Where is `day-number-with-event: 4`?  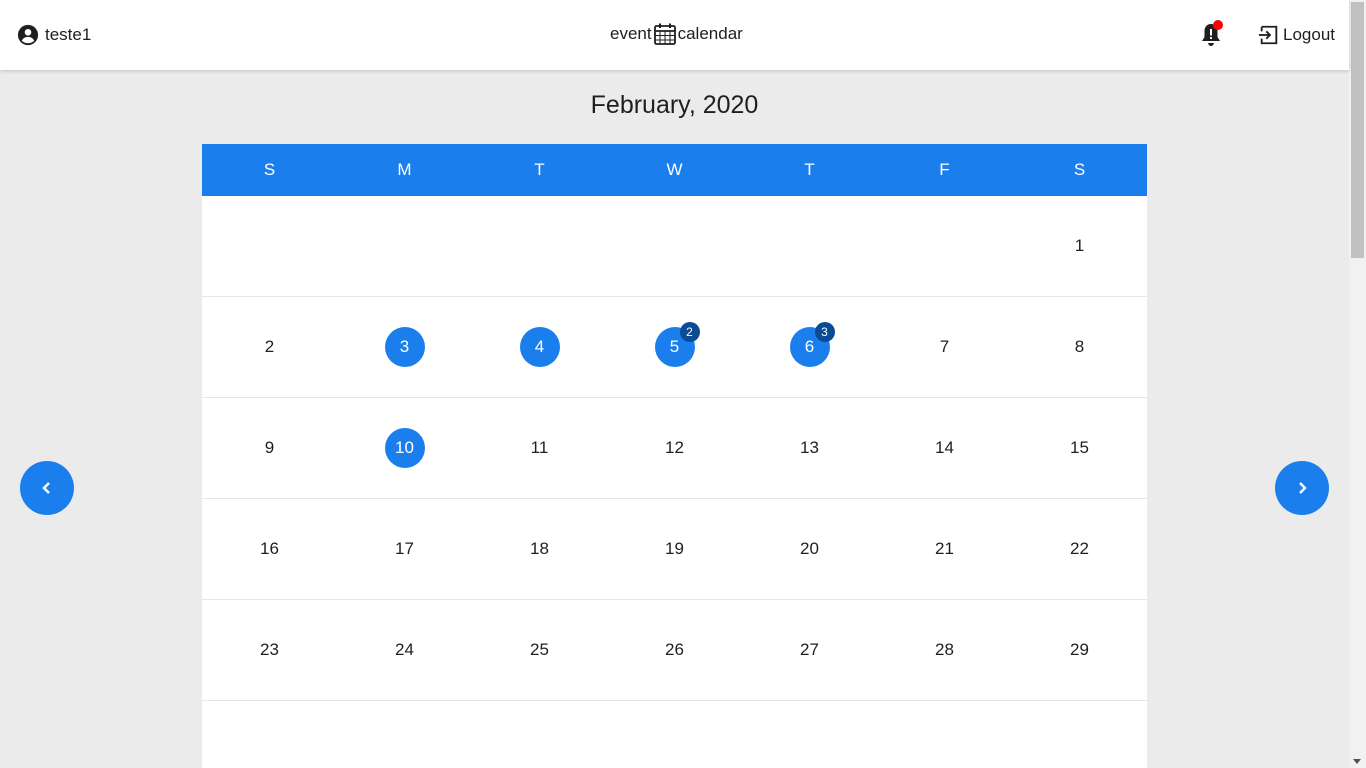 day-number-with-event: 4 is located at coordinates (539, 347).